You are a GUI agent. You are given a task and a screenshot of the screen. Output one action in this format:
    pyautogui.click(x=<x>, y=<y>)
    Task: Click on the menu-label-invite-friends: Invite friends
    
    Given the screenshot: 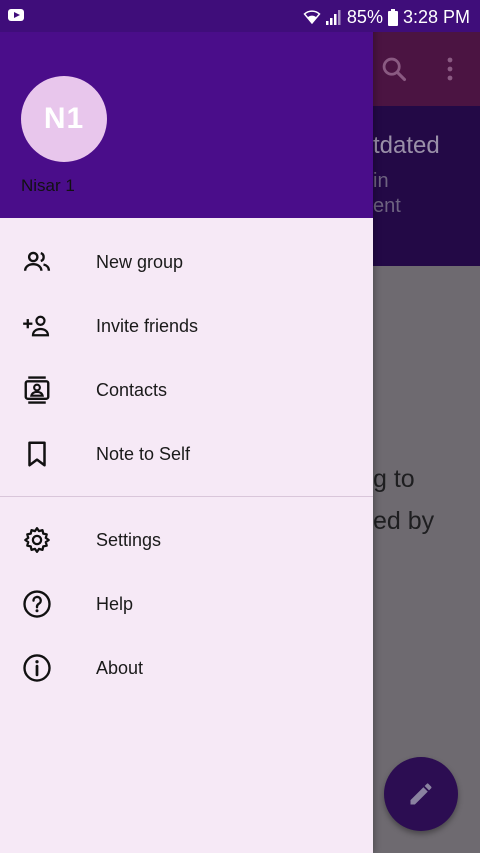 What is the action you would take?
    pyautogui.click(x=147, y=325)
    